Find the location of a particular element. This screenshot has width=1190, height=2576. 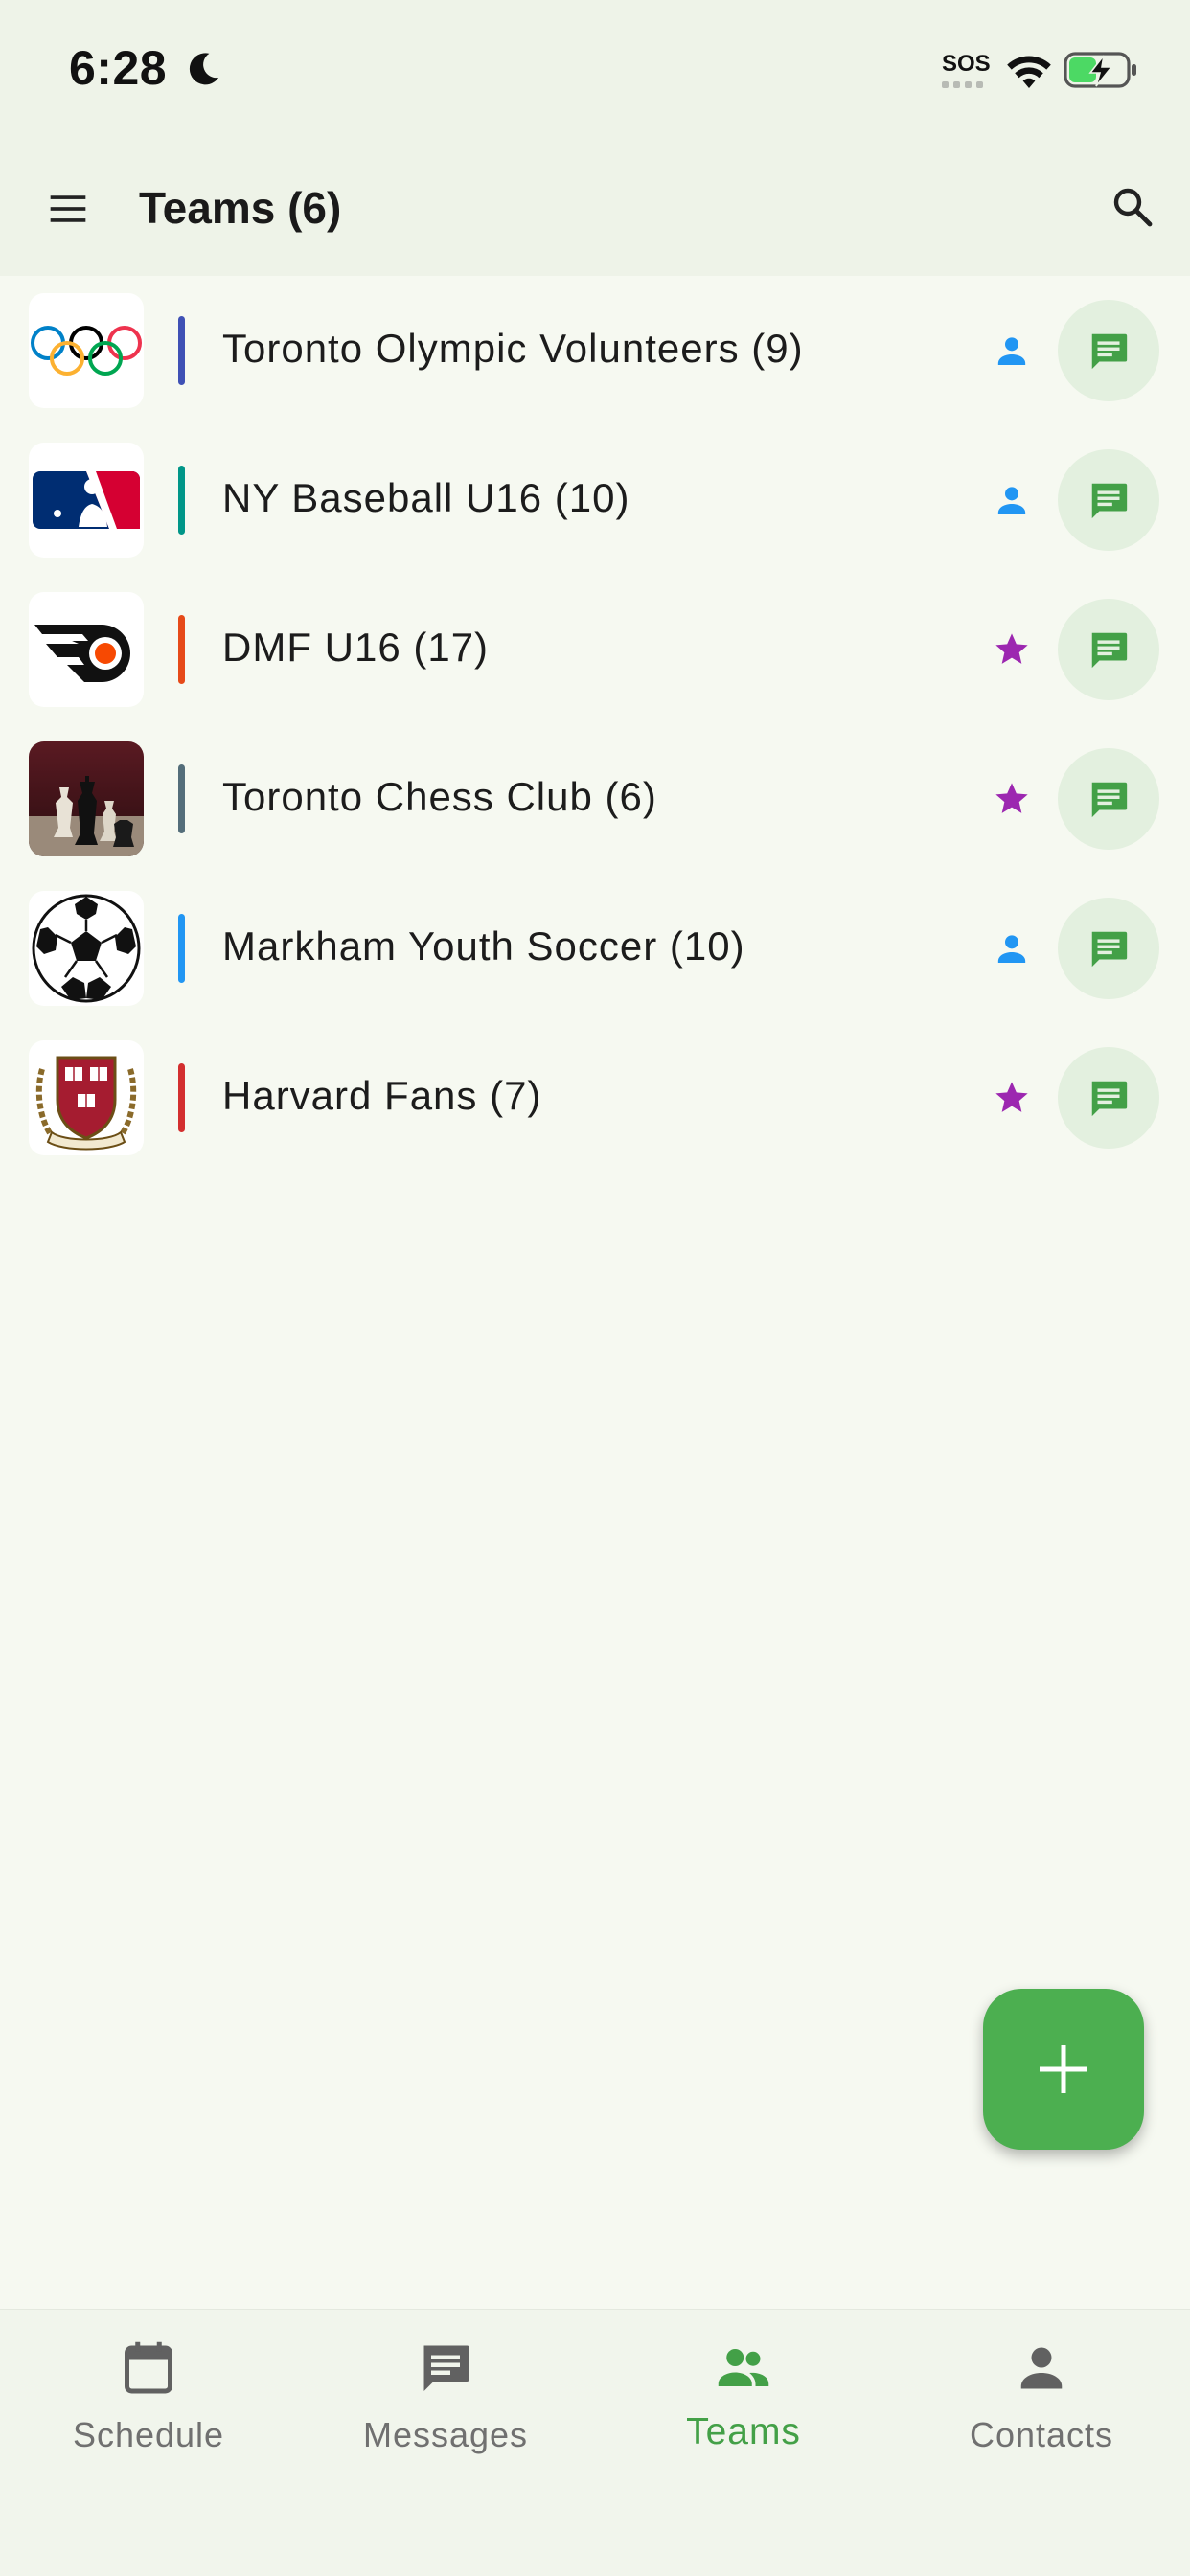

team-row: NY Baseball U16 (10) is located at coordinates (595, 500).